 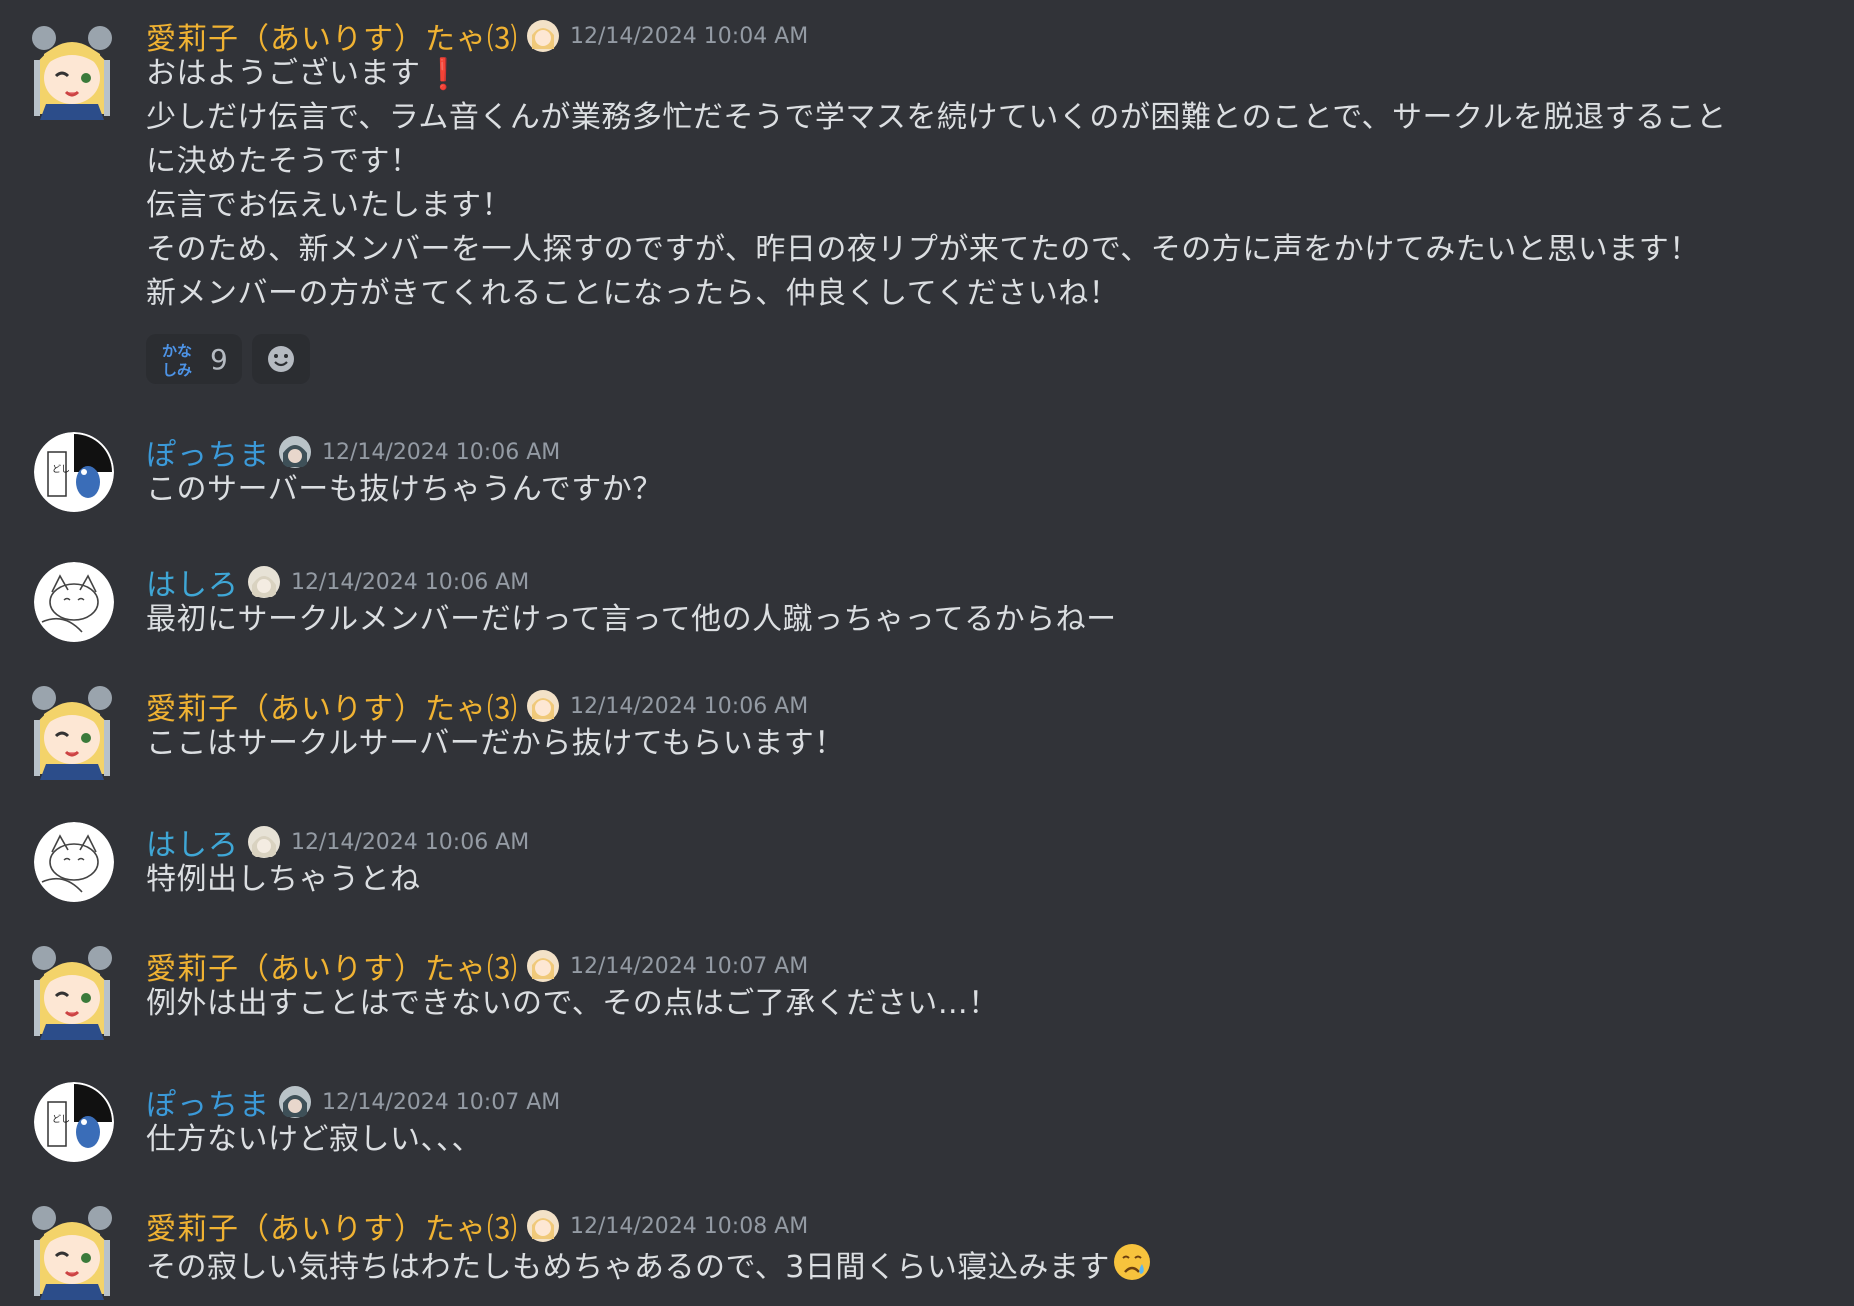 I want to click on message-line: おはようございます ❗, so click(x=936, y=74).